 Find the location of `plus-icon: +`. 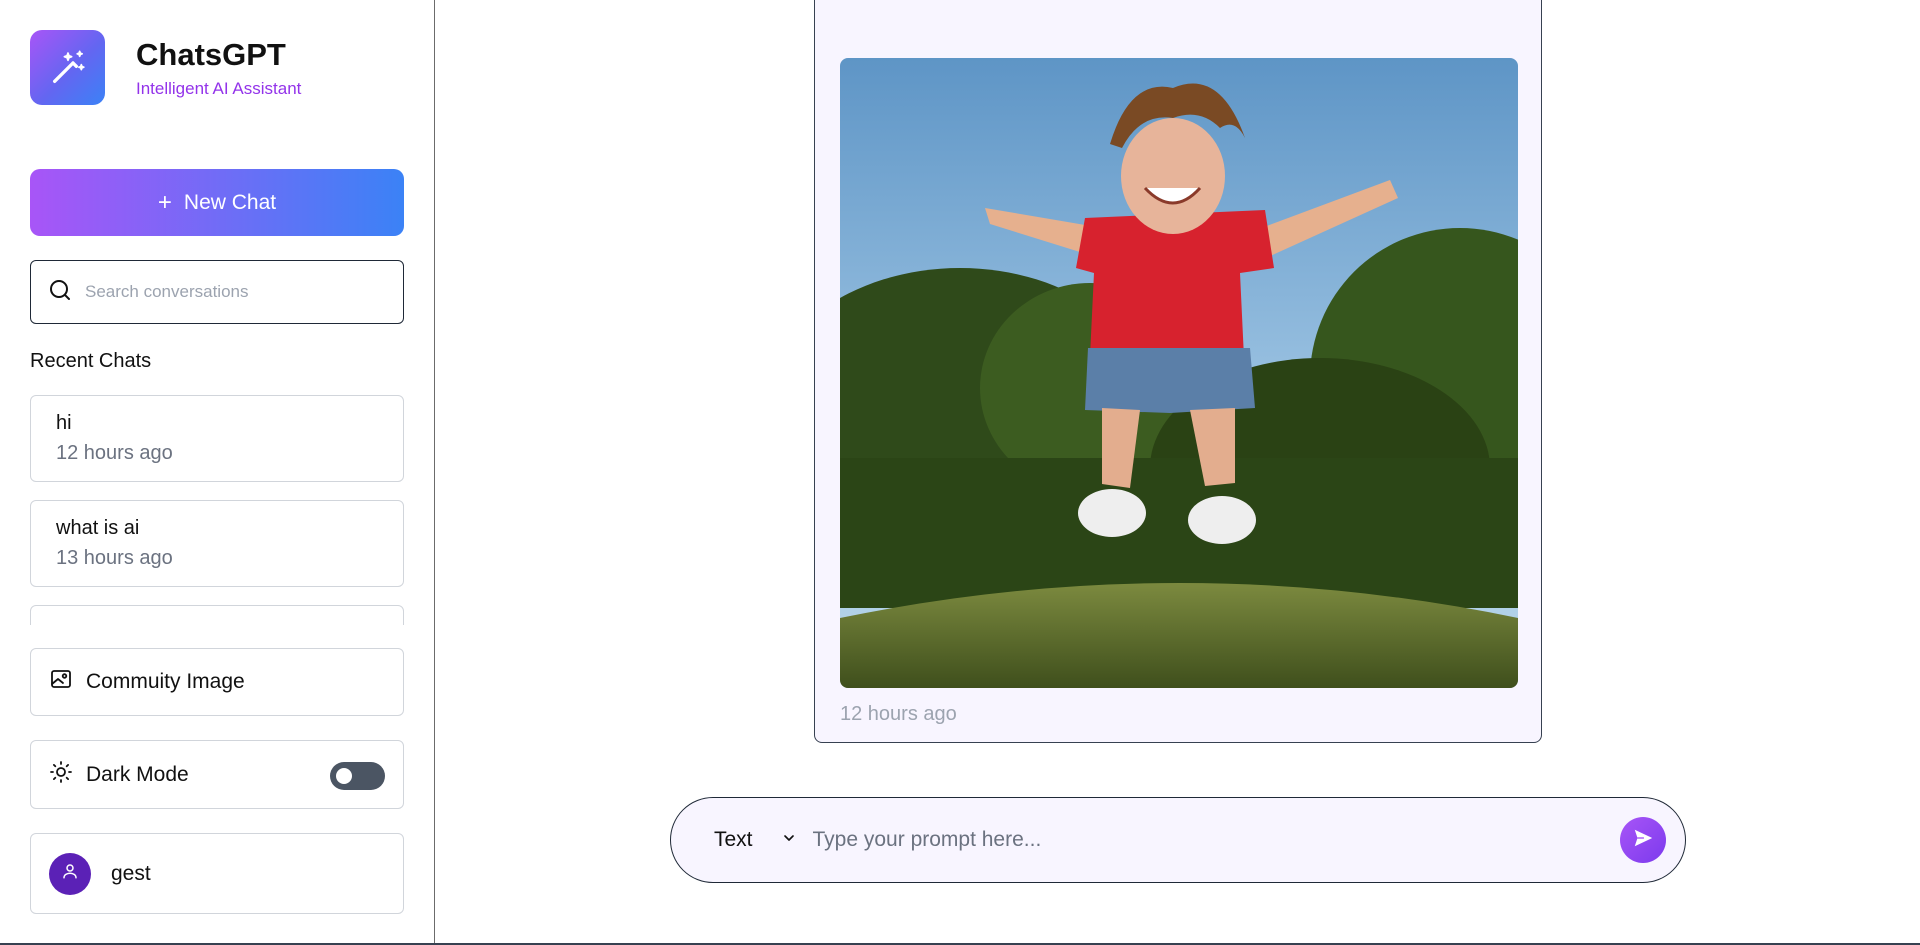

plus-icon: + is located at coordinates (164, 202).